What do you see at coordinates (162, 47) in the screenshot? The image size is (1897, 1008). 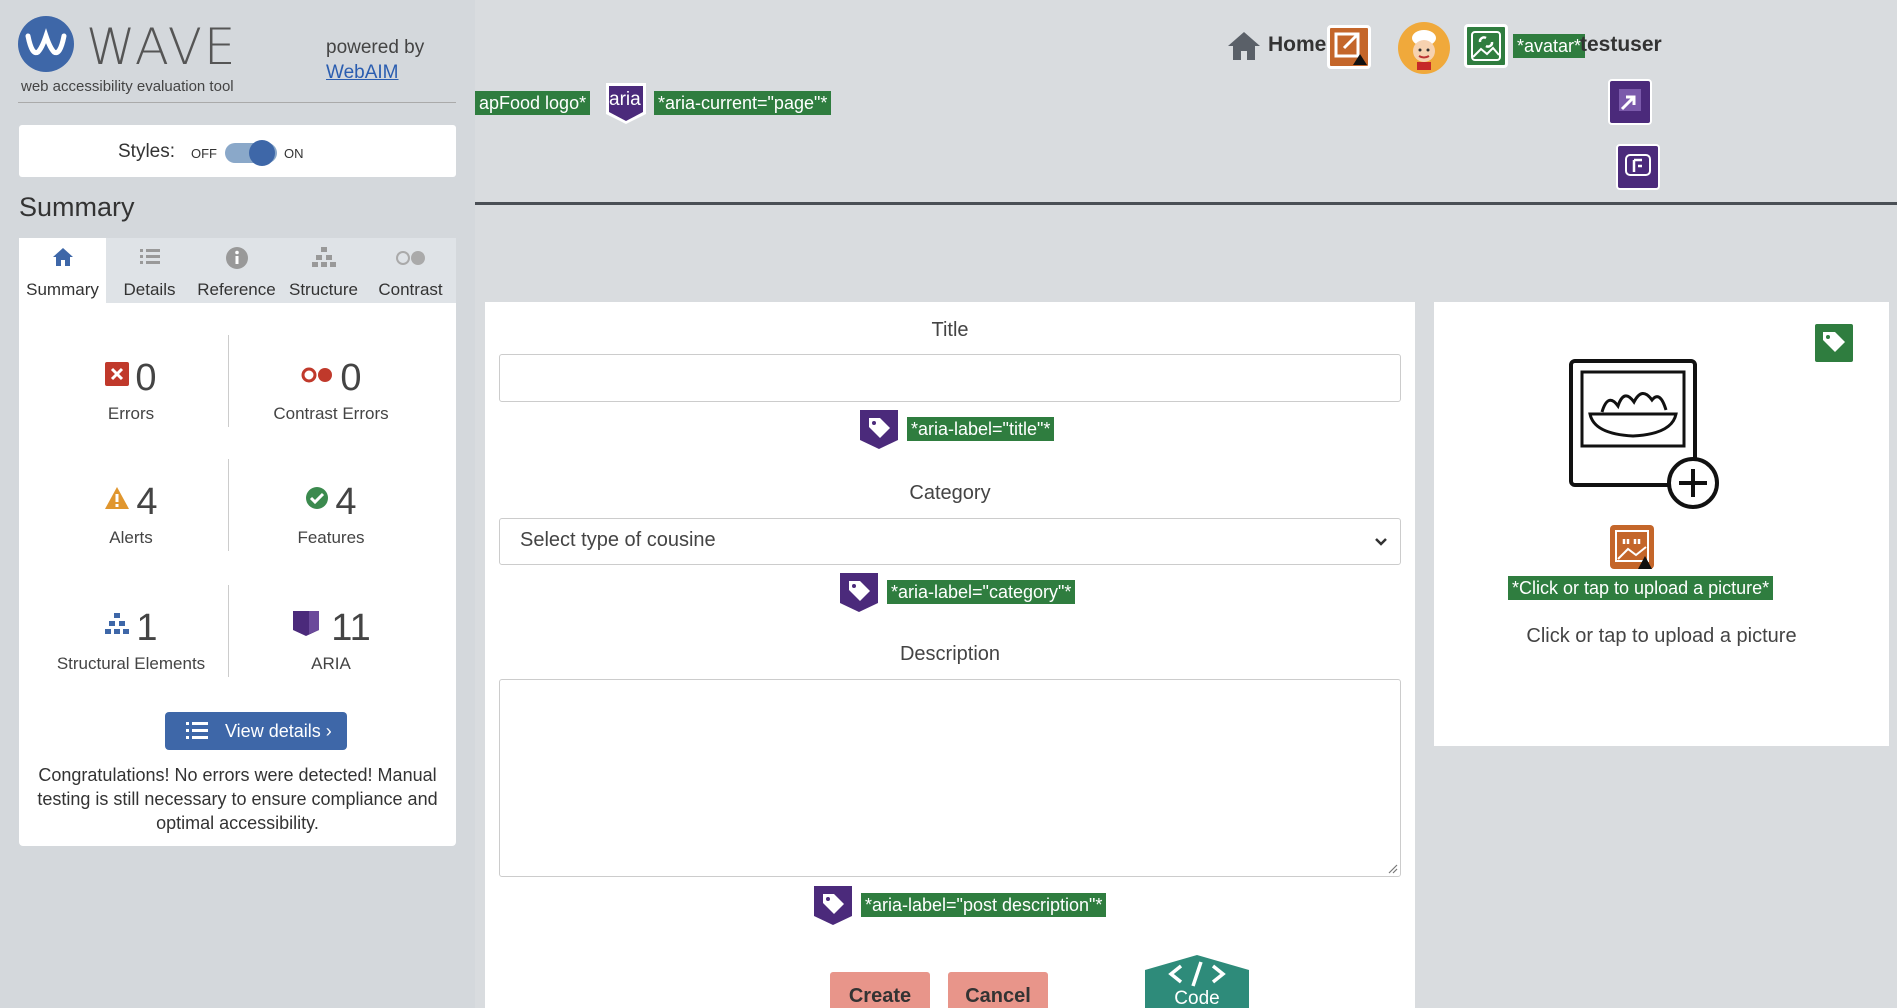 I see `brand-name: WAVE` at bounding box center [162, 47].